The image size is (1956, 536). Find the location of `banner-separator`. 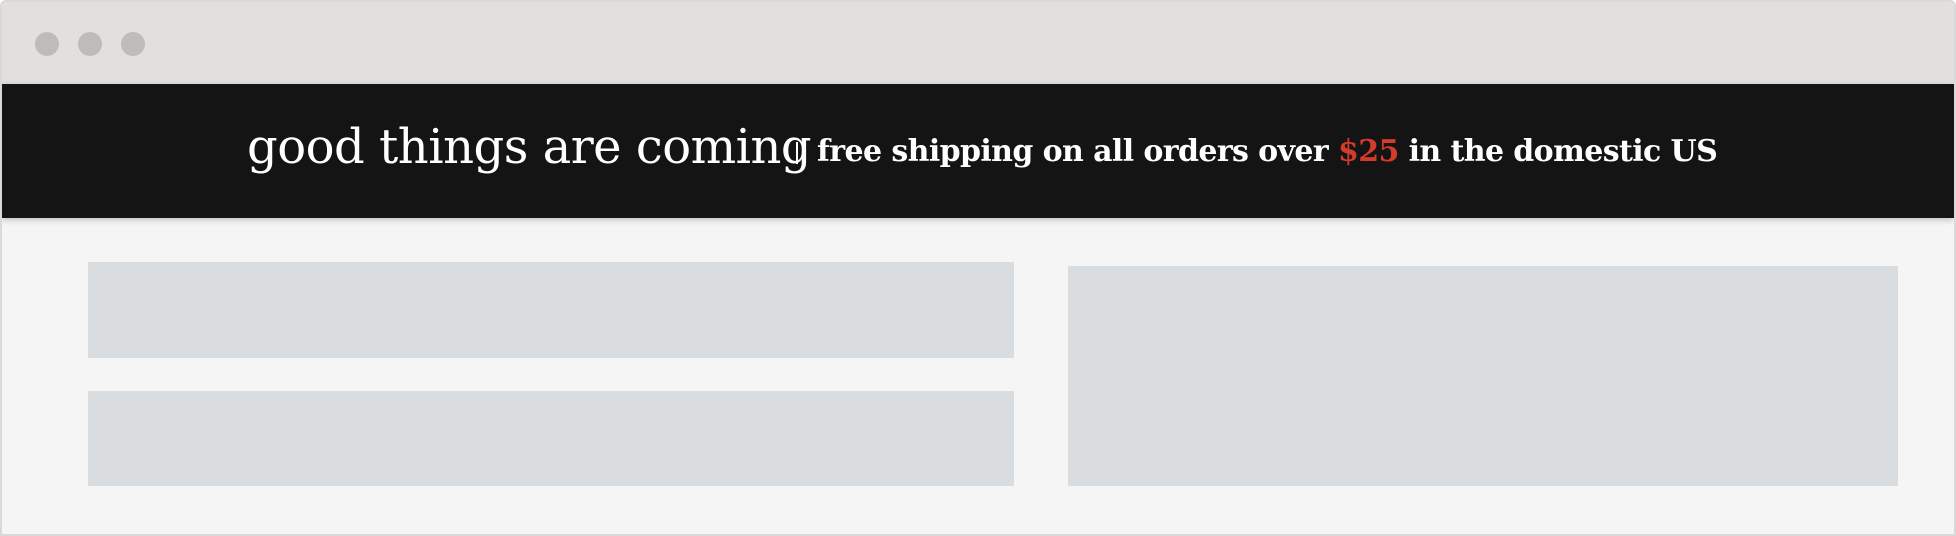

banner-separator is located at coordinates (797, 153).